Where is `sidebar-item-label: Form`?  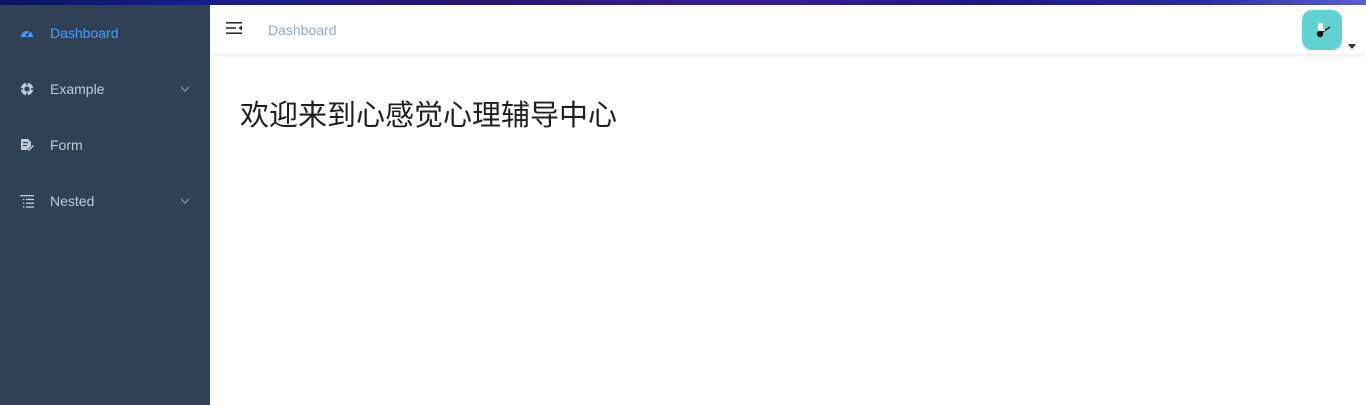
sidebar-item-label: Form is located at coordinates (66, 145).